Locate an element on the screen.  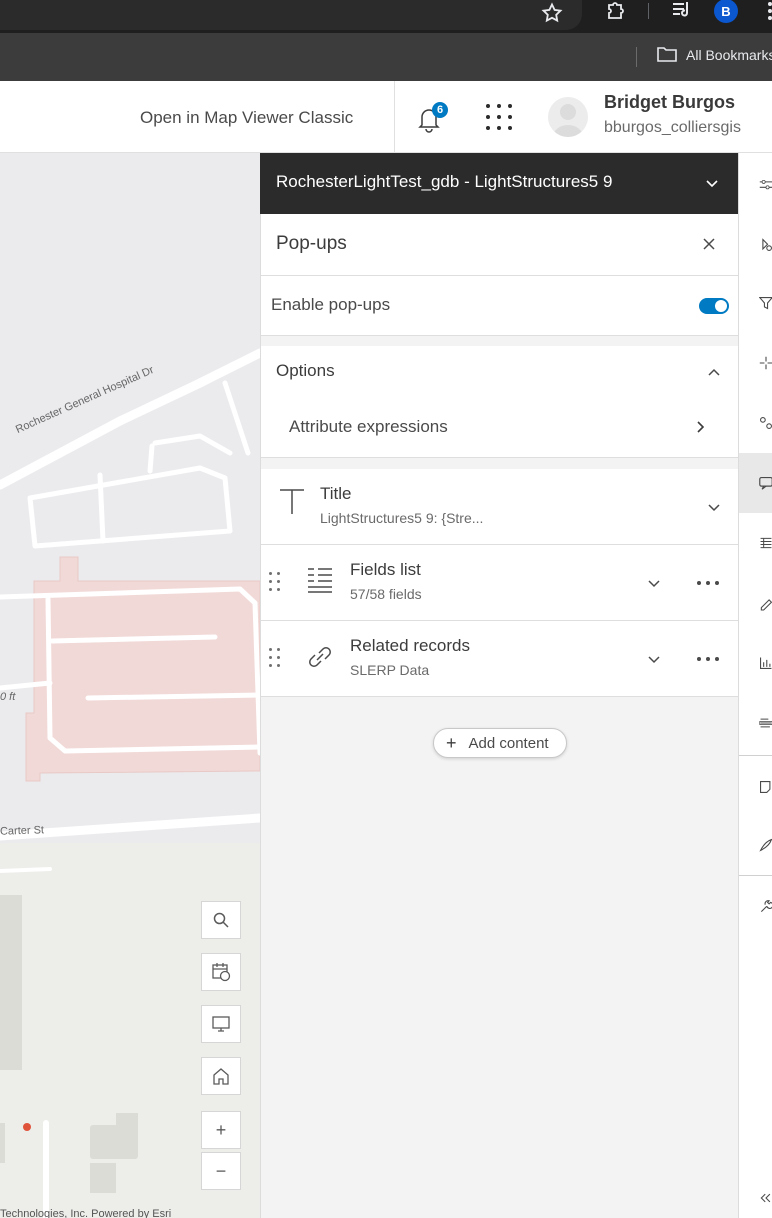
panel-header: Pop-ups is located at coordinates (500, 245).